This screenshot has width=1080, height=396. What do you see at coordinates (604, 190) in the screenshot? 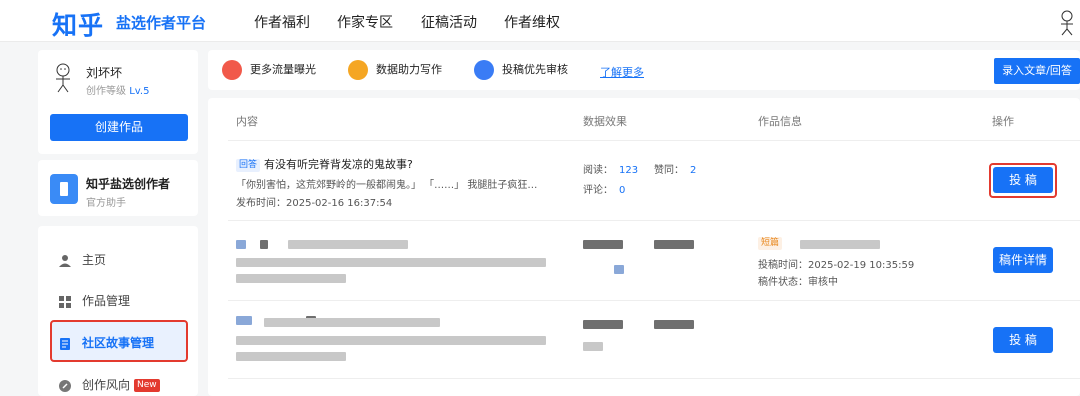
I see `row1-comments: 评论： 0` at bounding box center [604, 190].